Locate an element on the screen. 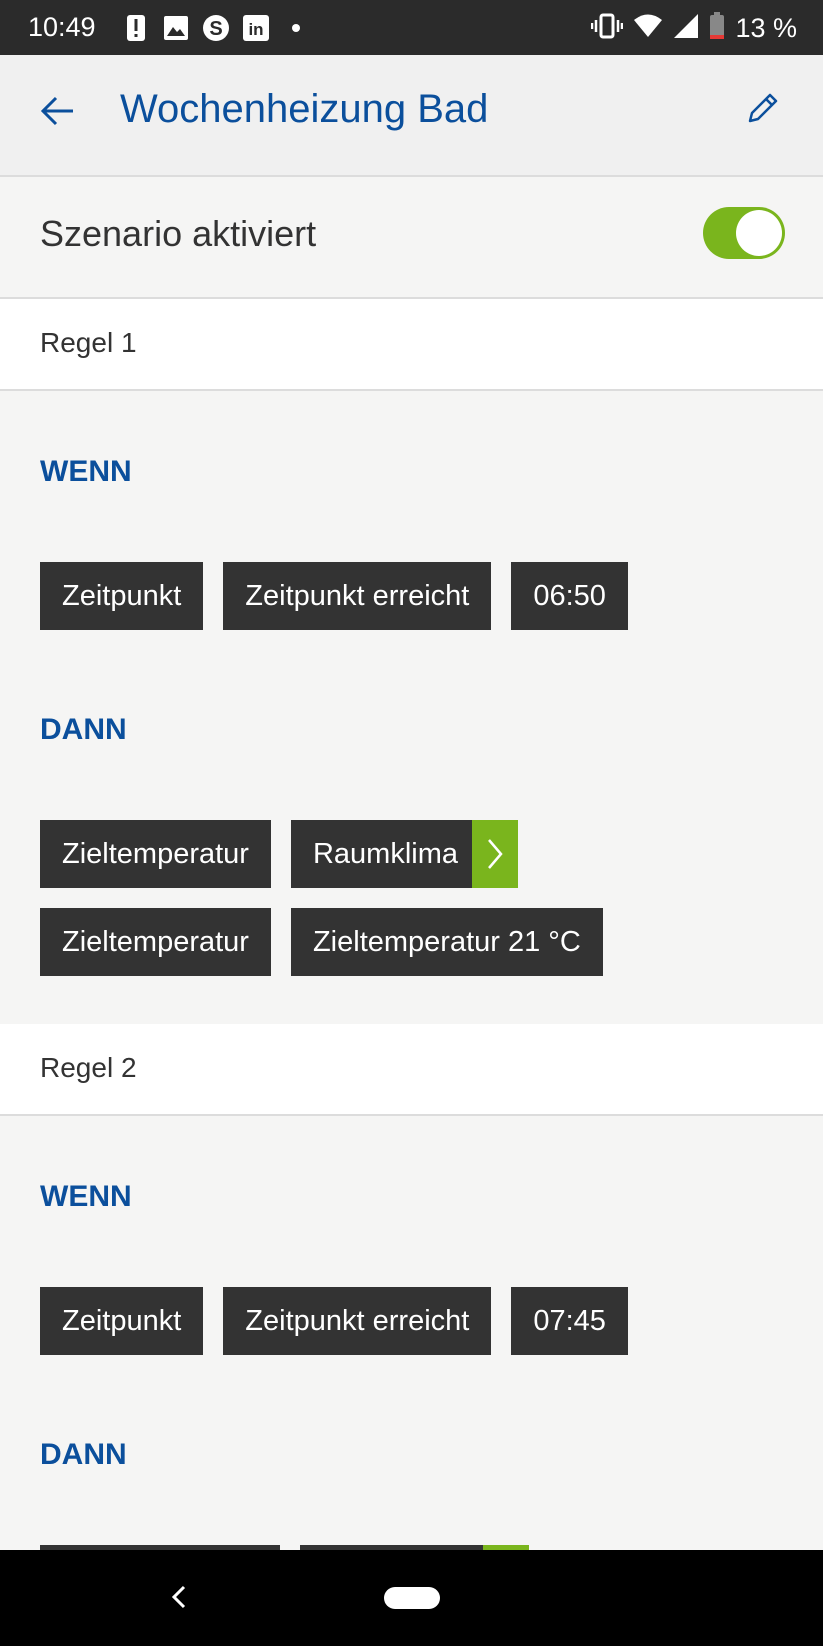 The height and width of the screenshot is (1646, 823). back-button is located at coordinates (60, 113).